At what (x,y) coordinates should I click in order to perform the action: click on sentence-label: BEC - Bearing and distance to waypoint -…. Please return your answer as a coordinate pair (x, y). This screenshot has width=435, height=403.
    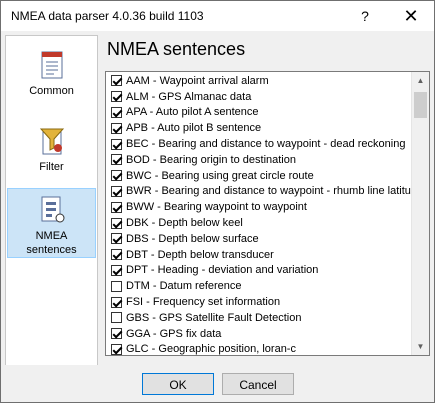
    Looking at the image, I should click on (266, 144).